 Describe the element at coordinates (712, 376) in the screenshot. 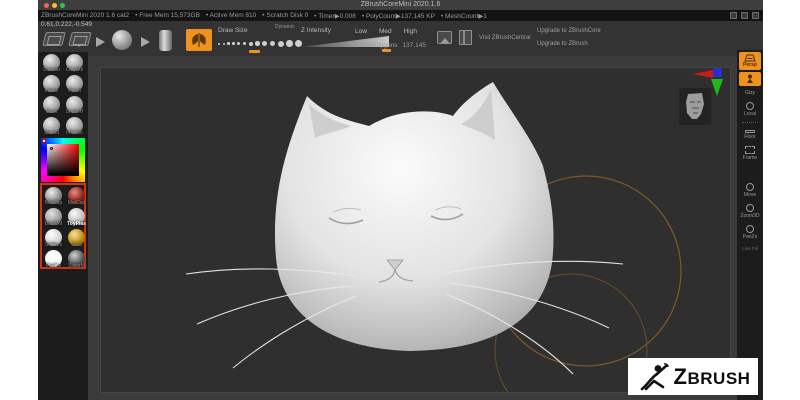

I see `zbrush-logo-text: ZBRUSH` at that location.